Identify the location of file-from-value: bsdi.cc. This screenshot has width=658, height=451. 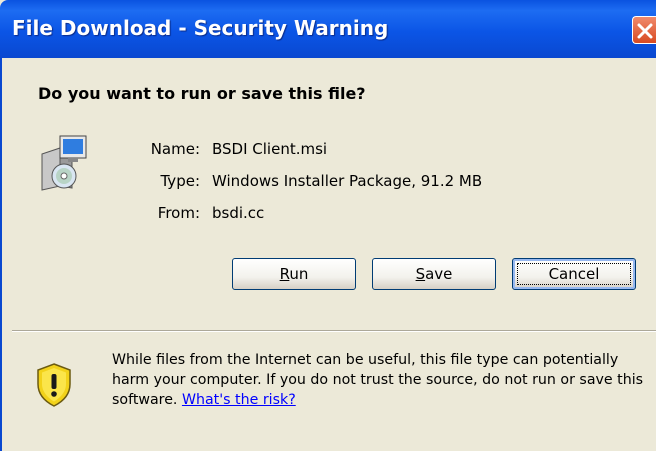
(238, 213).